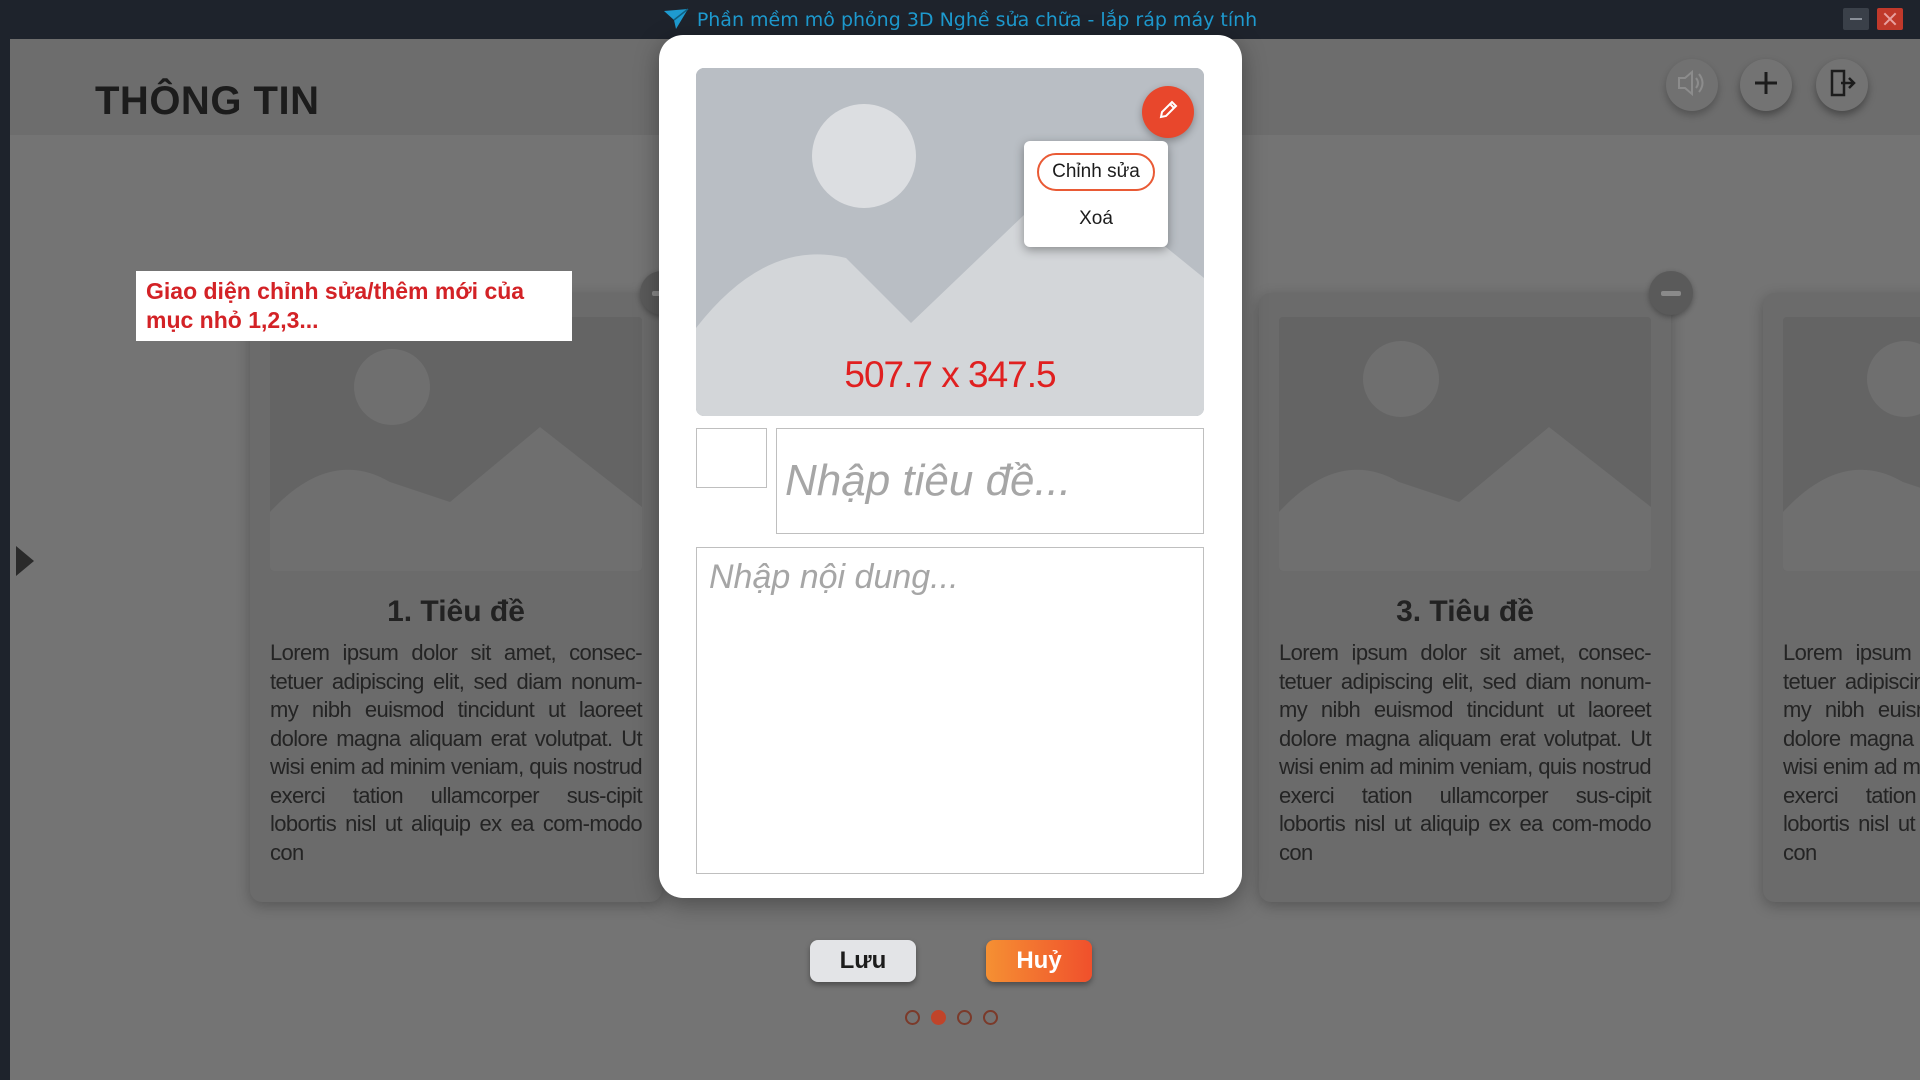 This screenshot has width=1920, height=1080. Describe the element at coordinates (951, 1020) in the screenshot. I see `pagination-dots` at that location.